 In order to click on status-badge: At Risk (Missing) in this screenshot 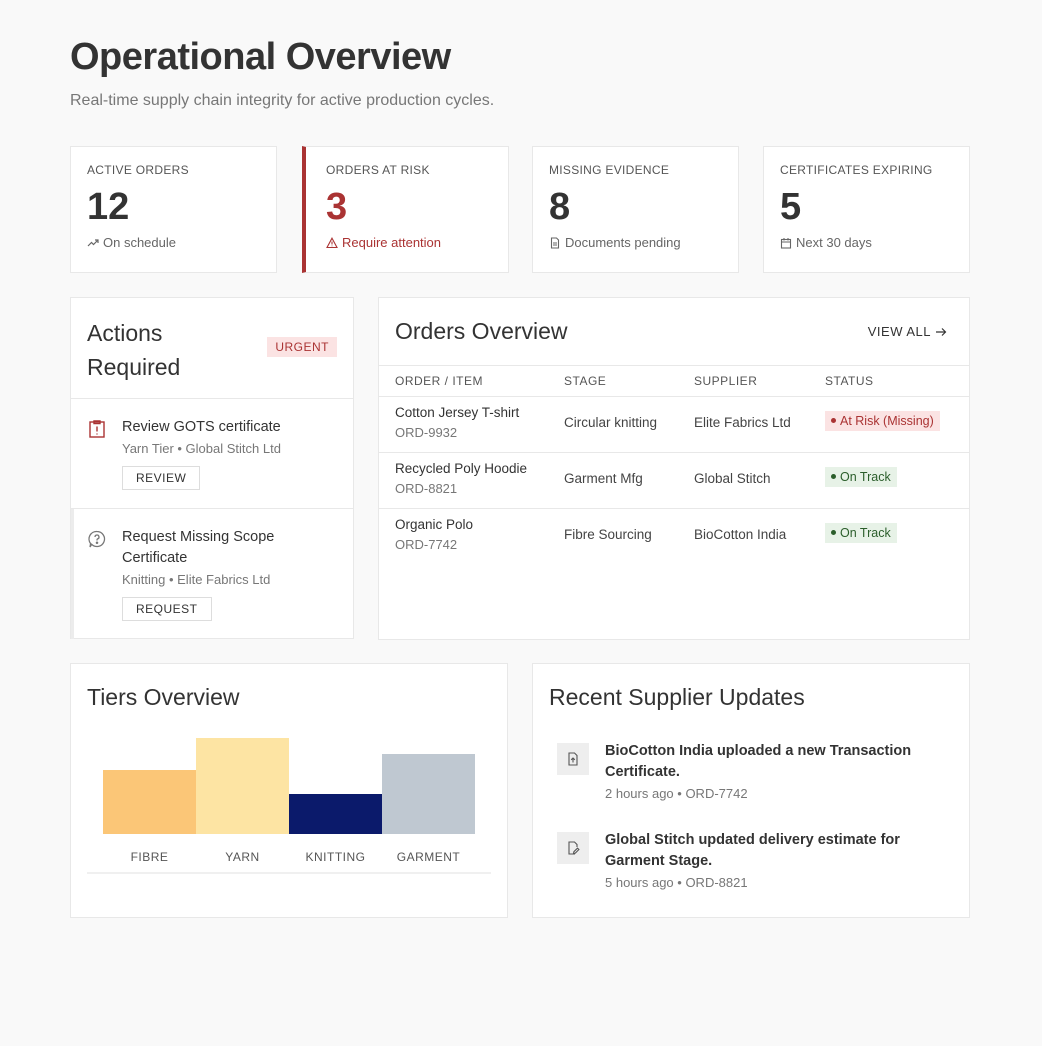, I will do `click(882, 421)`.